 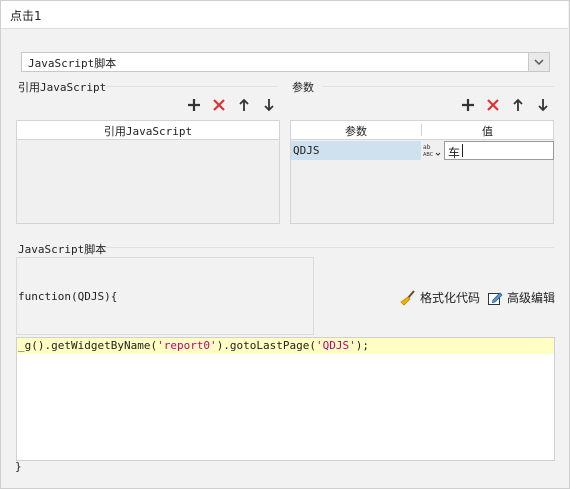 I want to click on advanced-edit-label: 高级编辑, so click(x=531, y=298).